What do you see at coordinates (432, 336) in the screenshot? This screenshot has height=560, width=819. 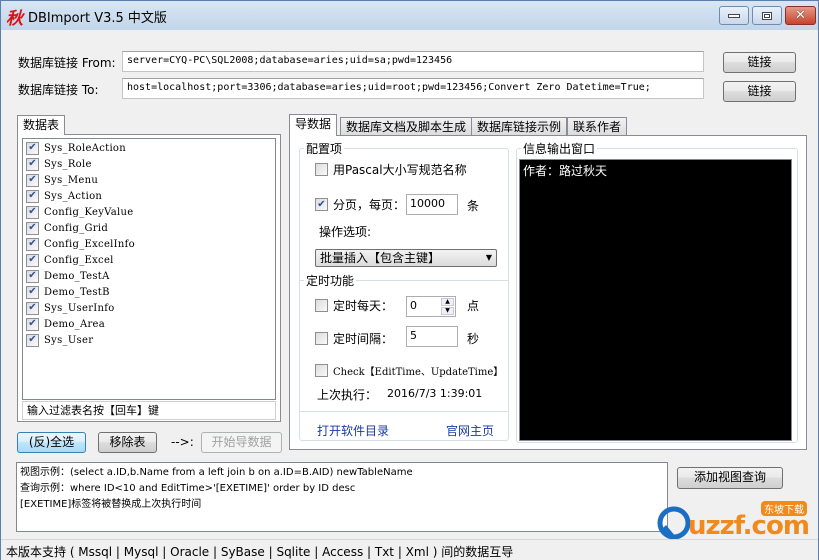 I see `interval-input: 5` at bounding box center [432, 336].